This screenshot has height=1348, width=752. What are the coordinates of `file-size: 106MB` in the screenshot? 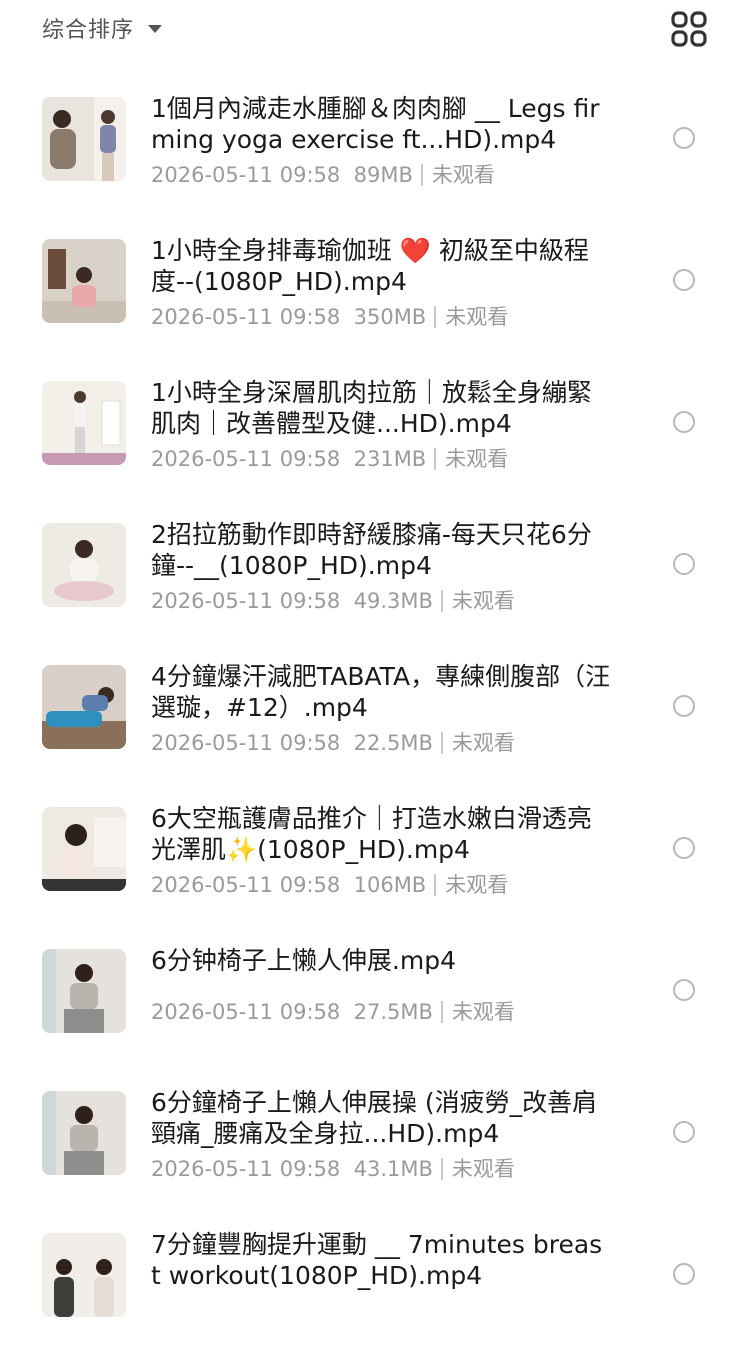 It's located at (390, 885).